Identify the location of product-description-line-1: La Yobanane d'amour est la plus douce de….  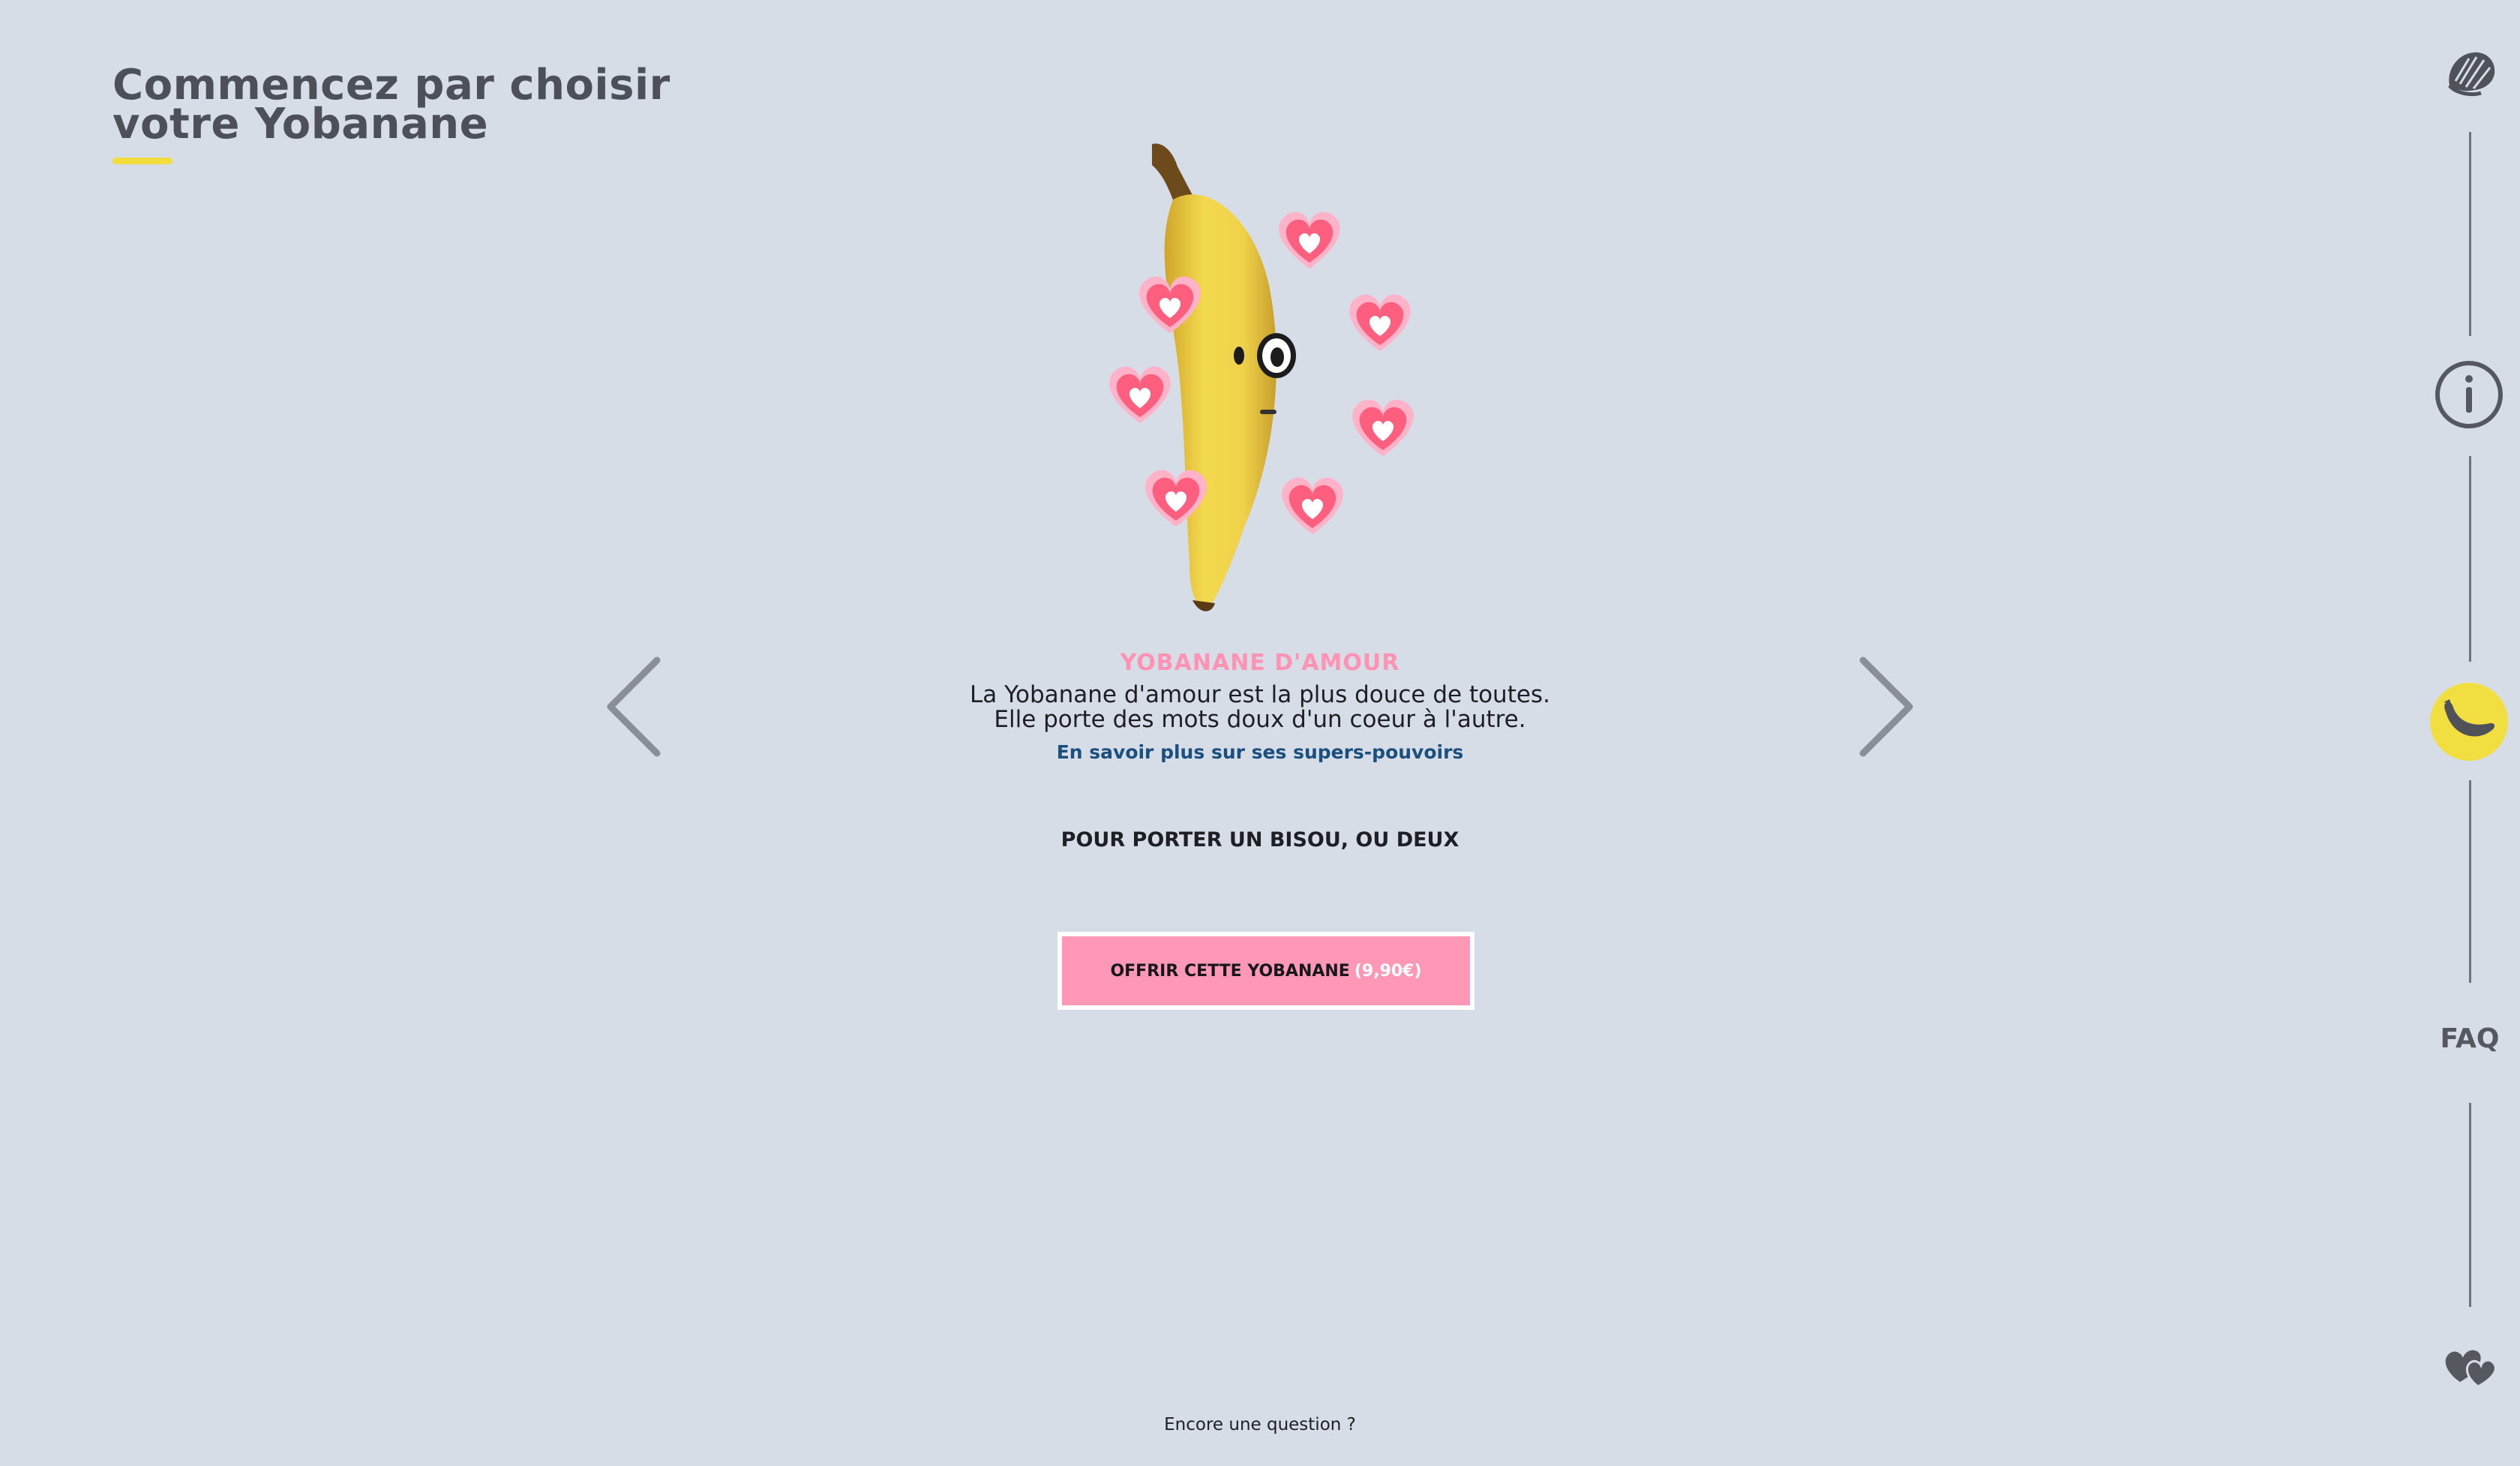
(1260, 694).